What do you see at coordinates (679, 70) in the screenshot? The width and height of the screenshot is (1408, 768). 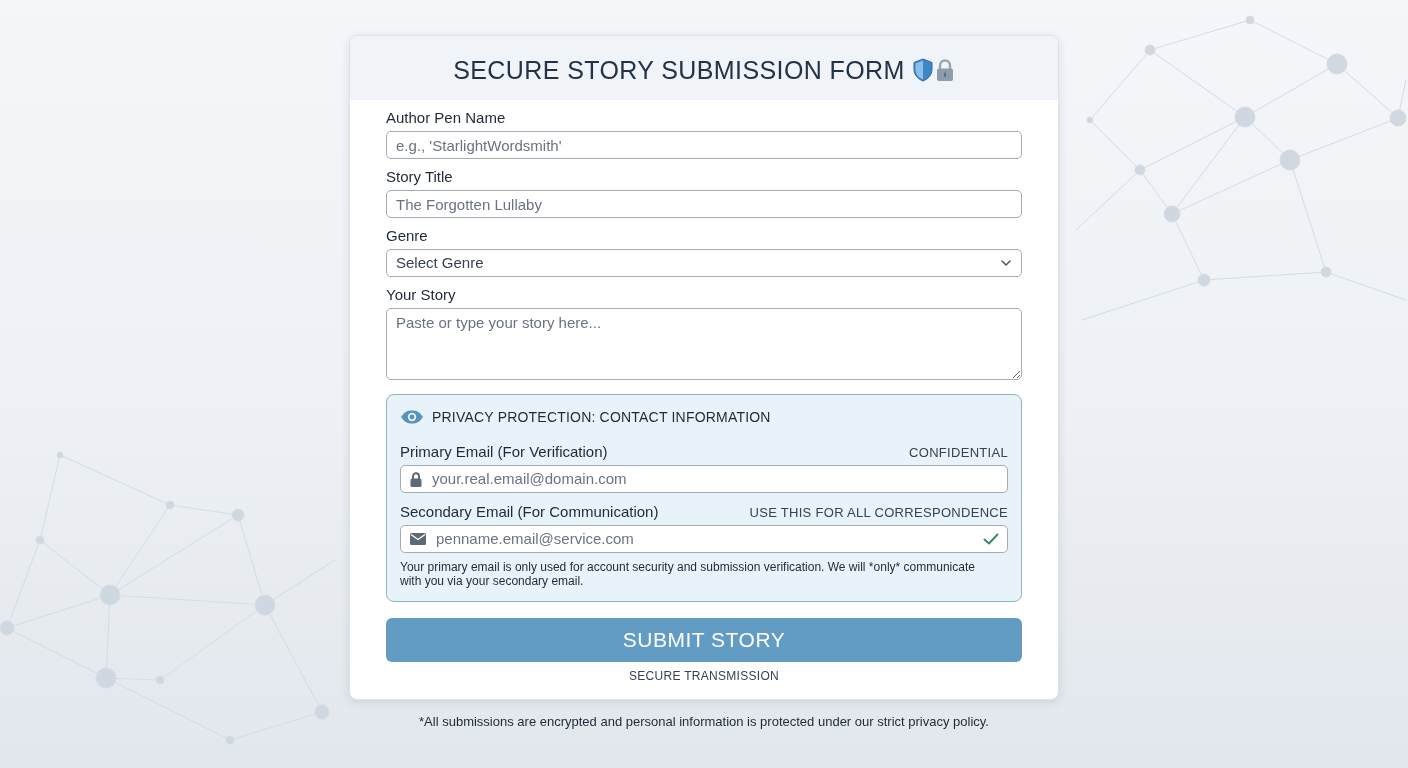 I see `form-title: SECURE STORY SUBMISSION FORM` at bounding box center [679, 70].